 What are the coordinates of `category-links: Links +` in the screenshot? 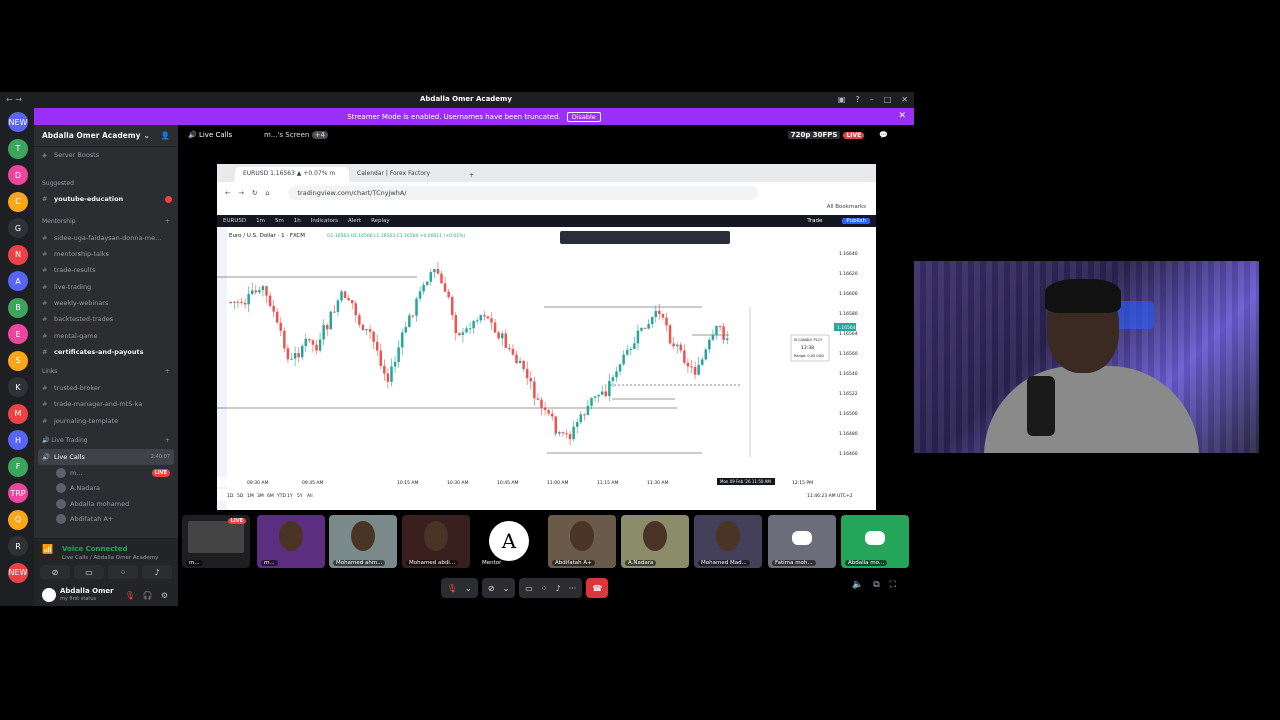 It's located at (106, 372).